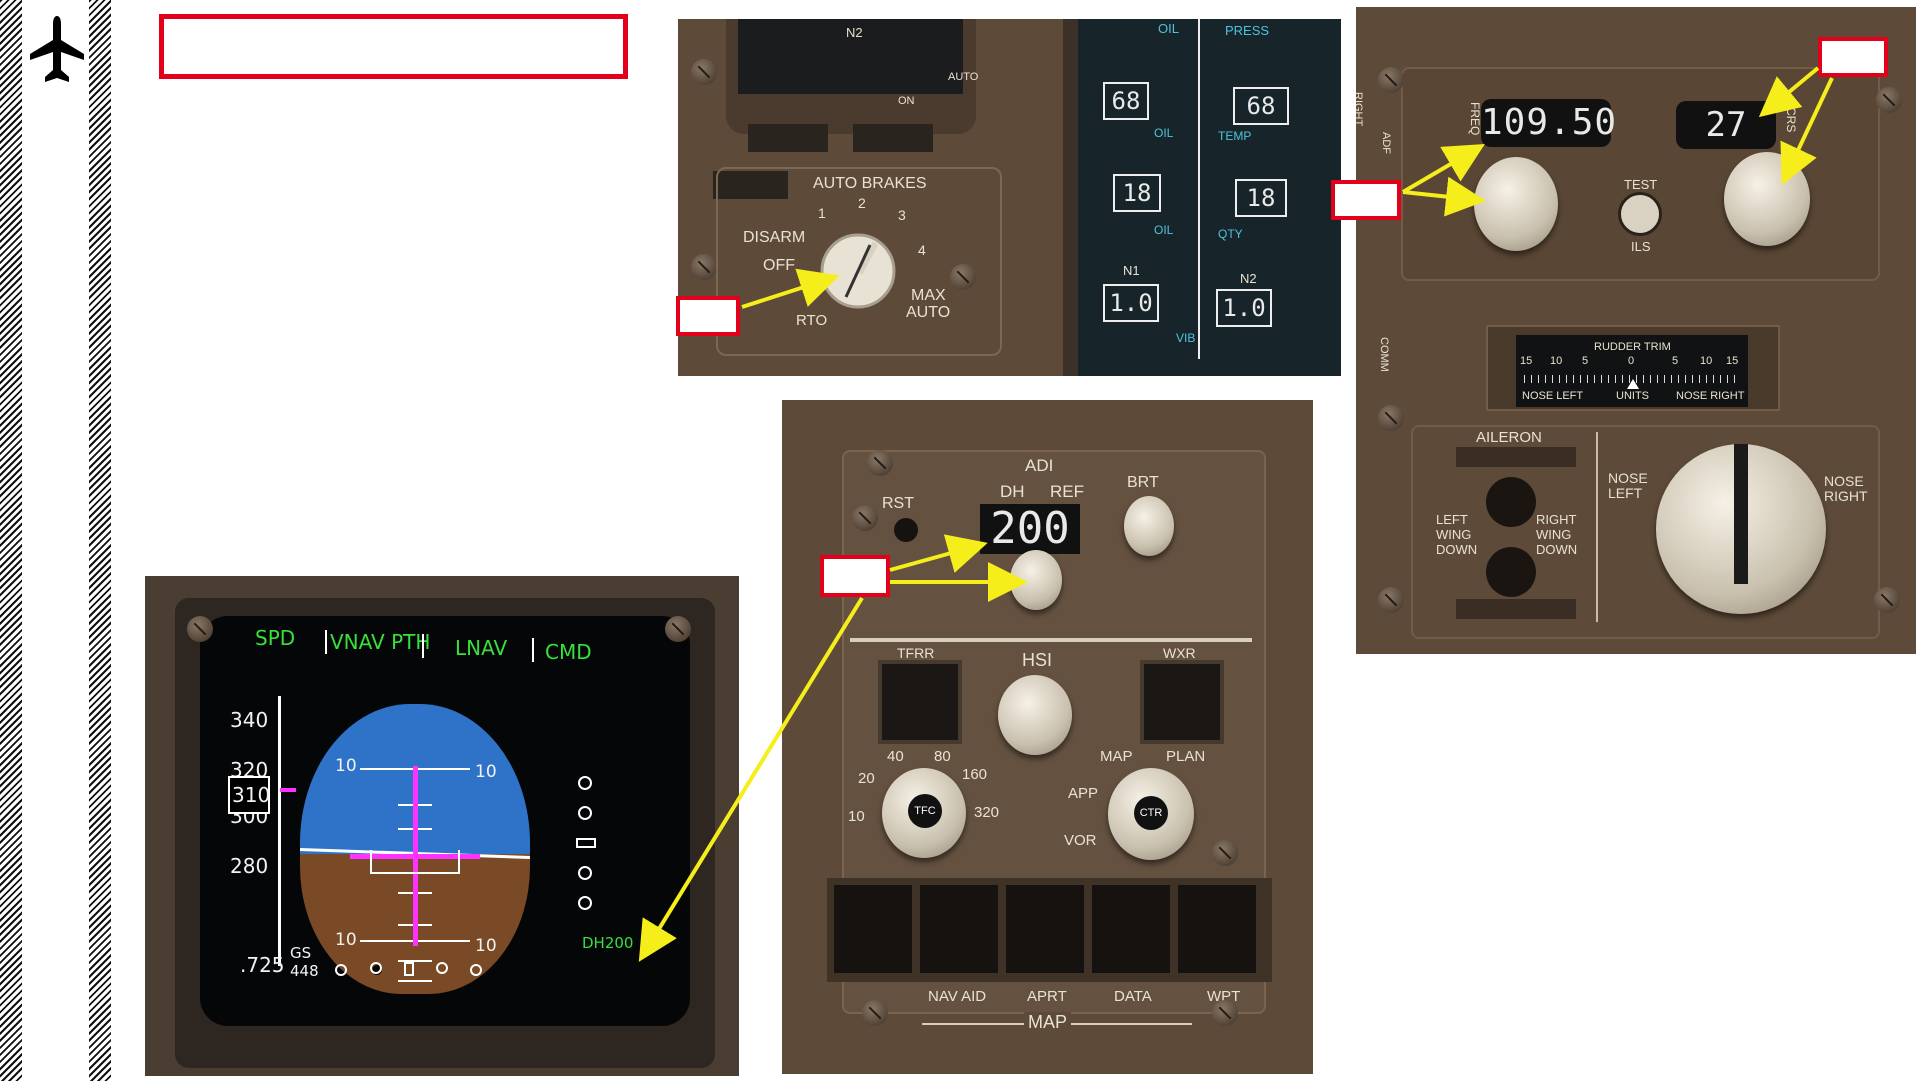 The width and height of the screenshot is (1921, 1081). What do you see at coordinates (790, 288) in the screenshot?
I see `arrow-autobrakes` at bounding box center [790, 288].